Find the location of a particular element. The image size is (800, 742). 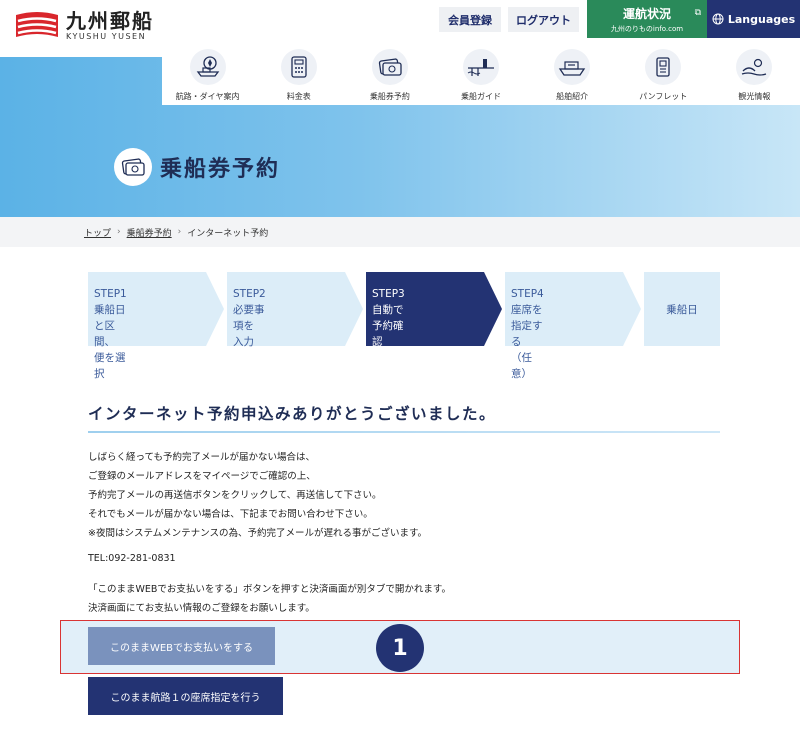

languages-button: Languages is located at coordinates (753, 19).